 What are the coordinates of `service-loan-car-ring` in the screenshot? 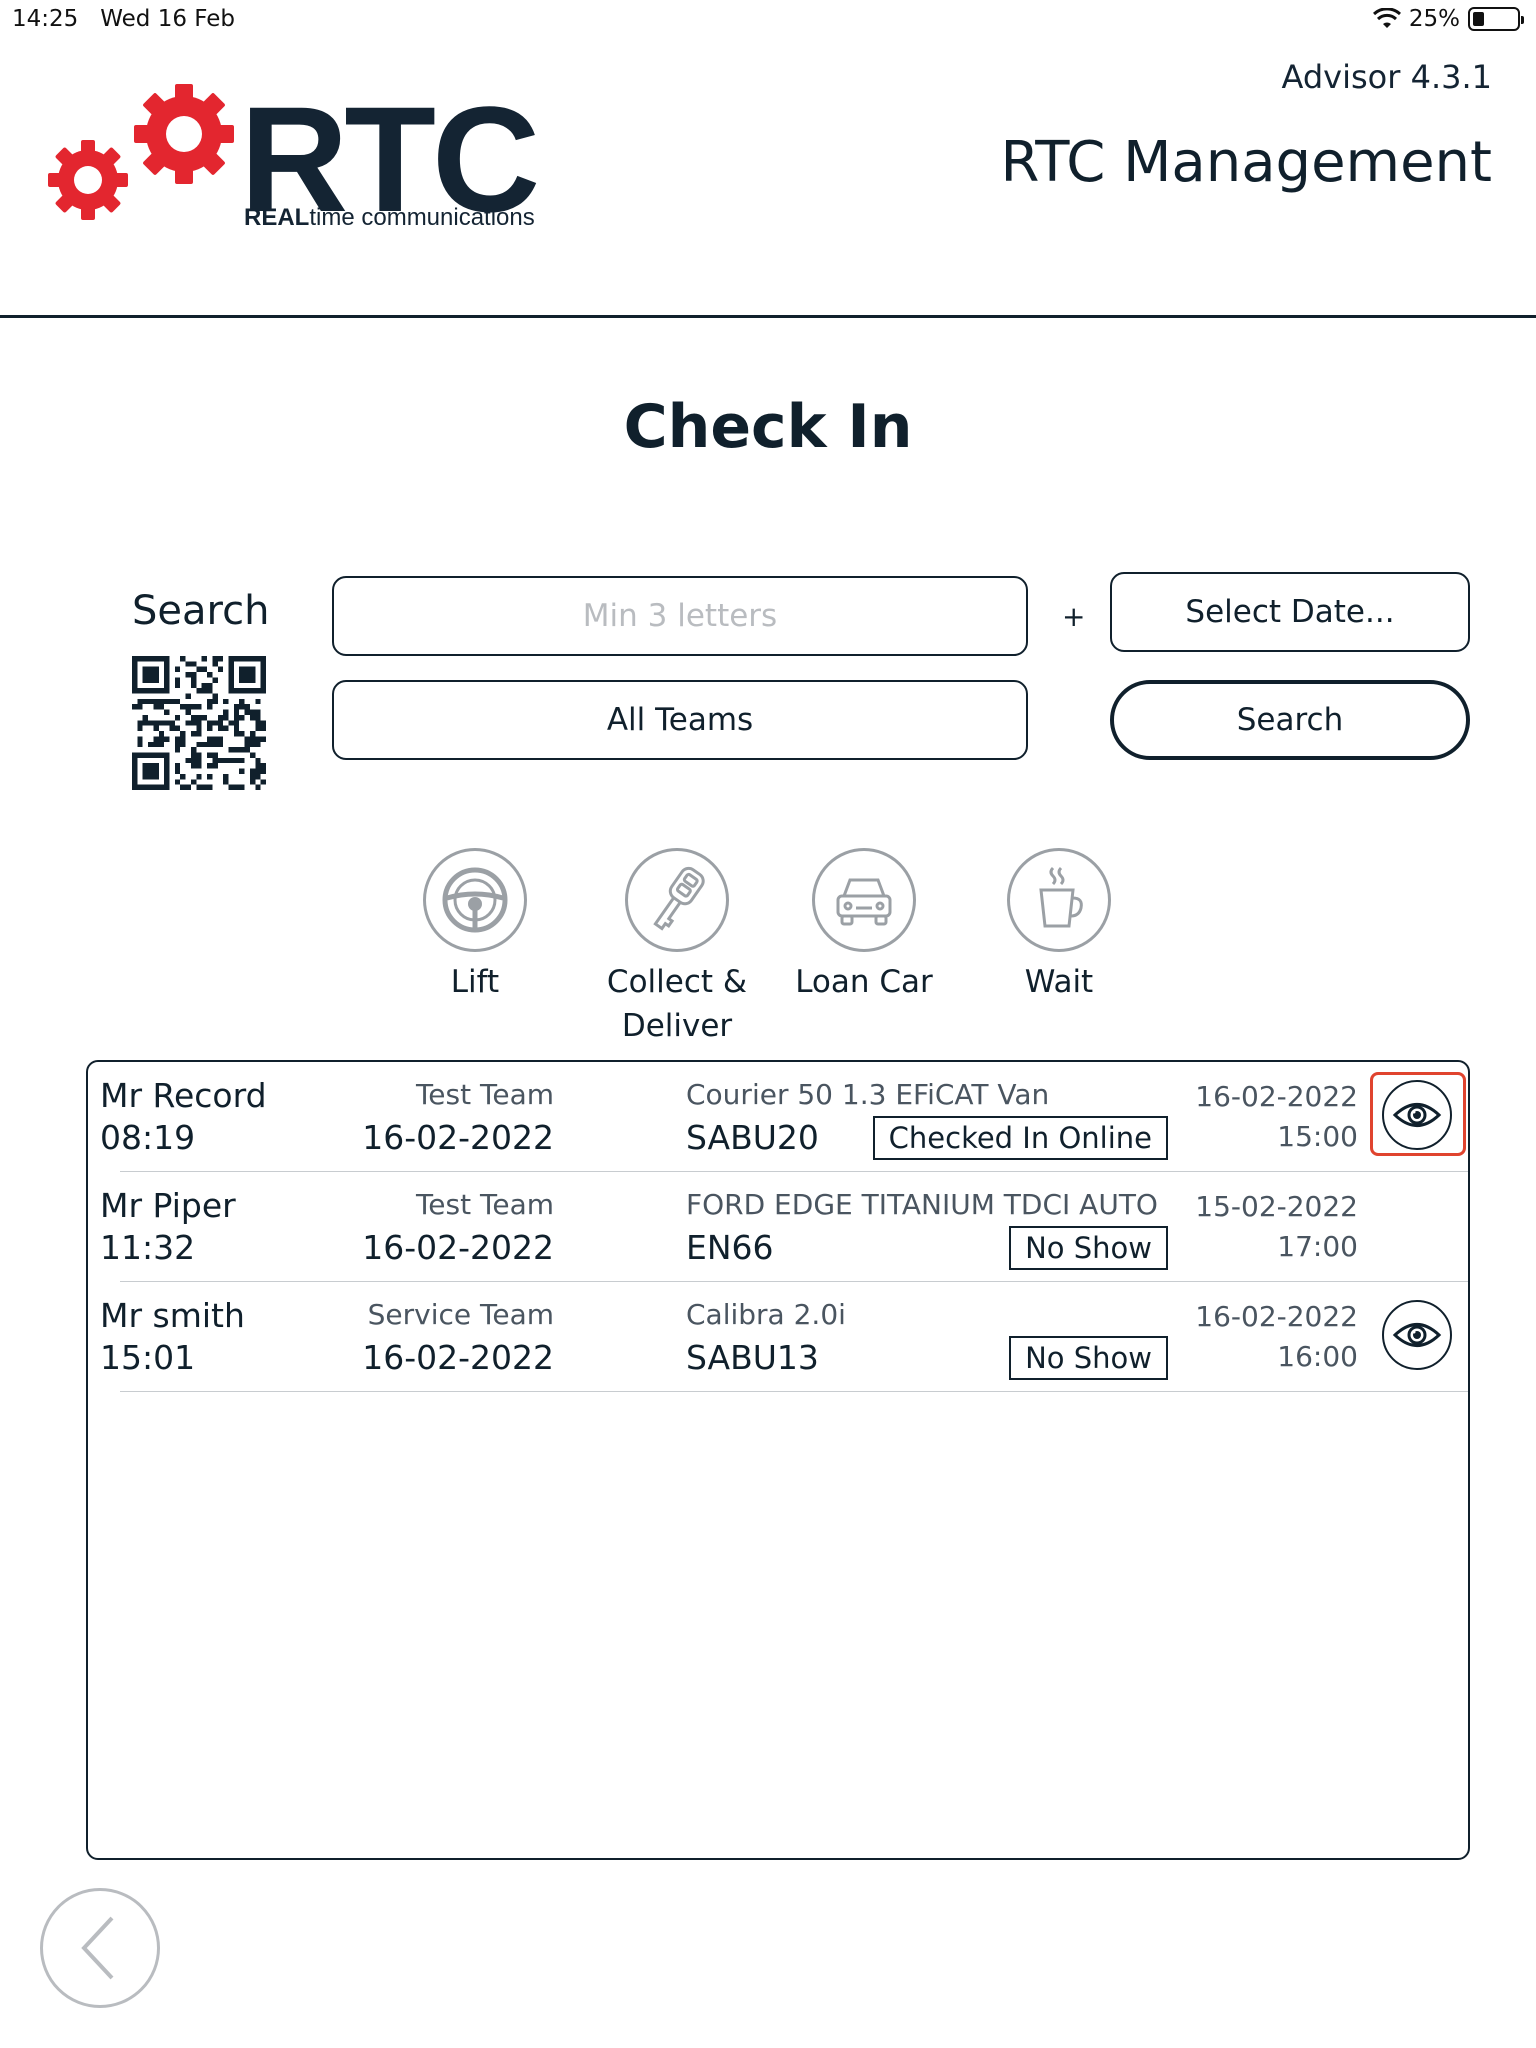 It's located at (864, 900).